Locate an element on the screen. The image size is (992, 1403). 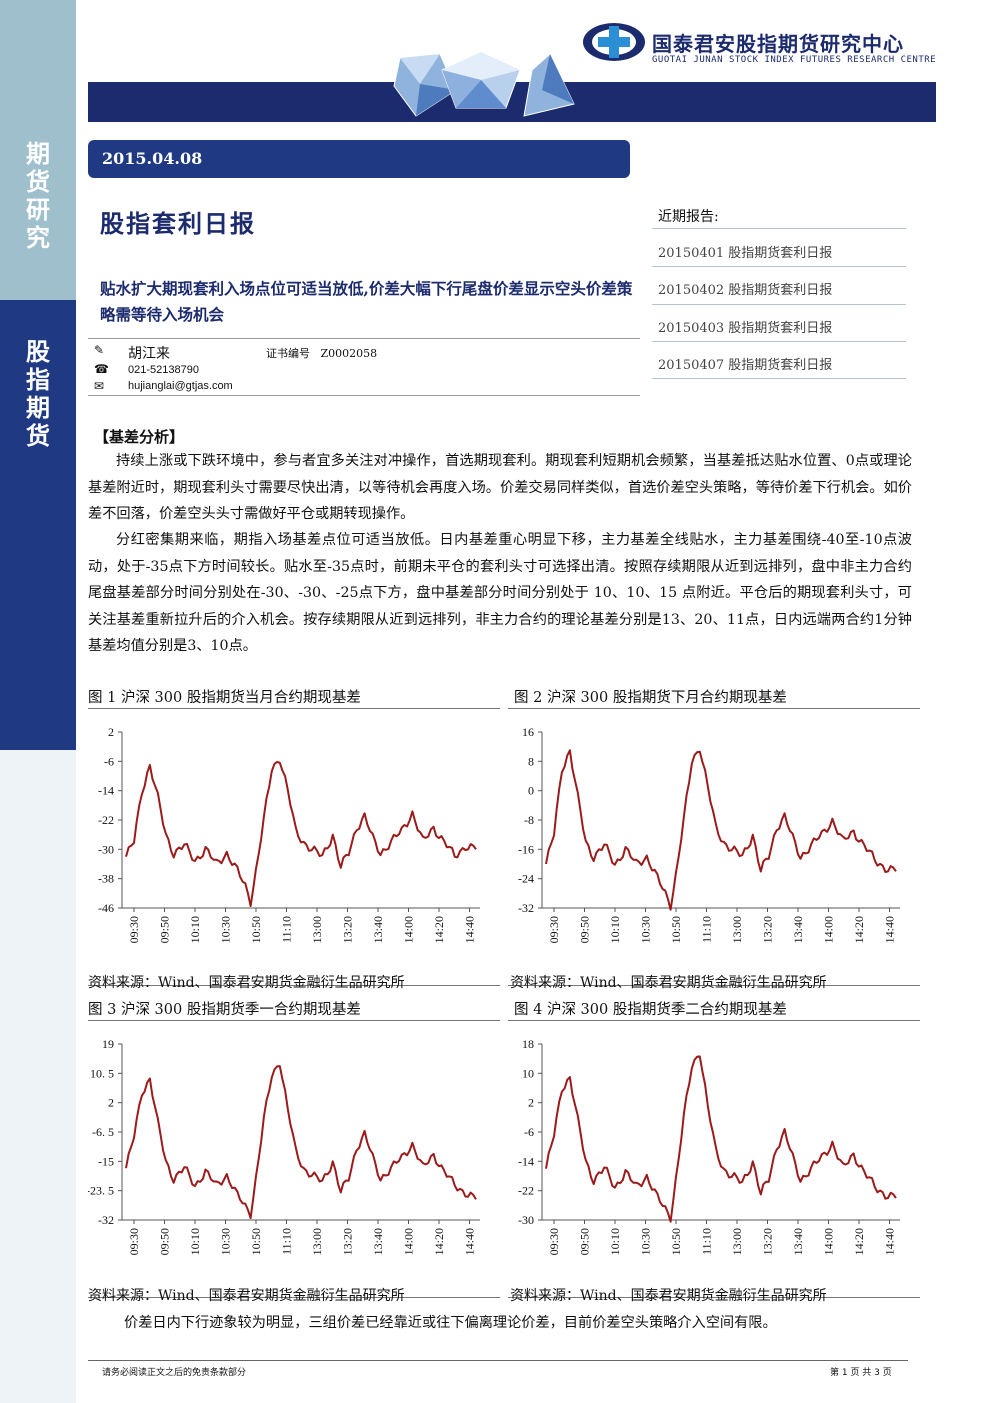
y-tick-label: -15 is located at coordinates (106, 1161).